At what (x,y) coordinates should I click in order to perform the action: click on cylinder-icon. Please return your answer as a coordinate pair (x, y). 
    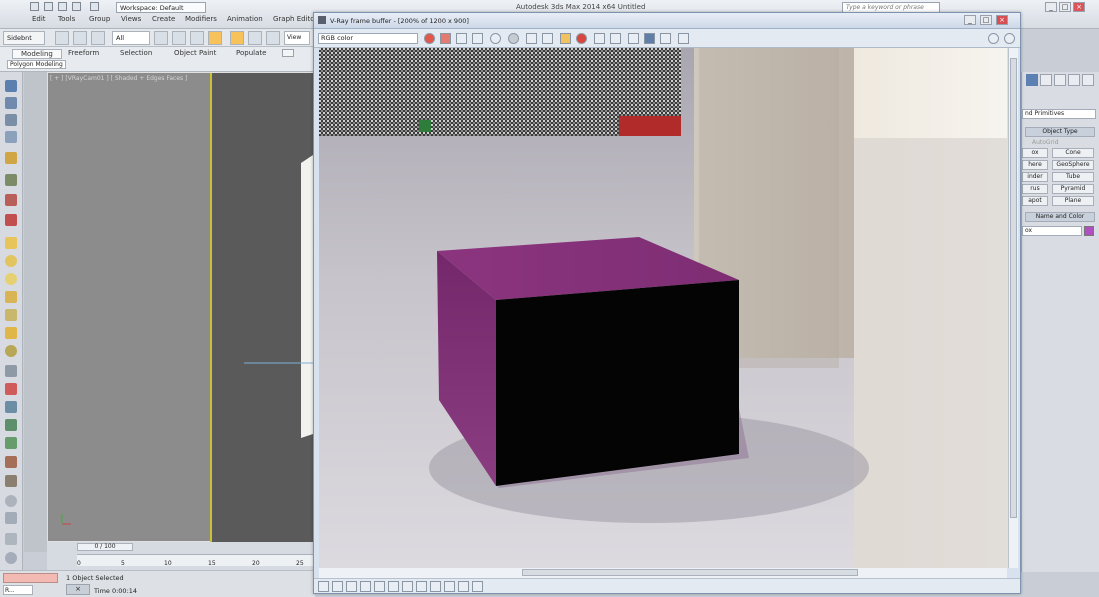
    Looking at the image, I should click on (11, 279).